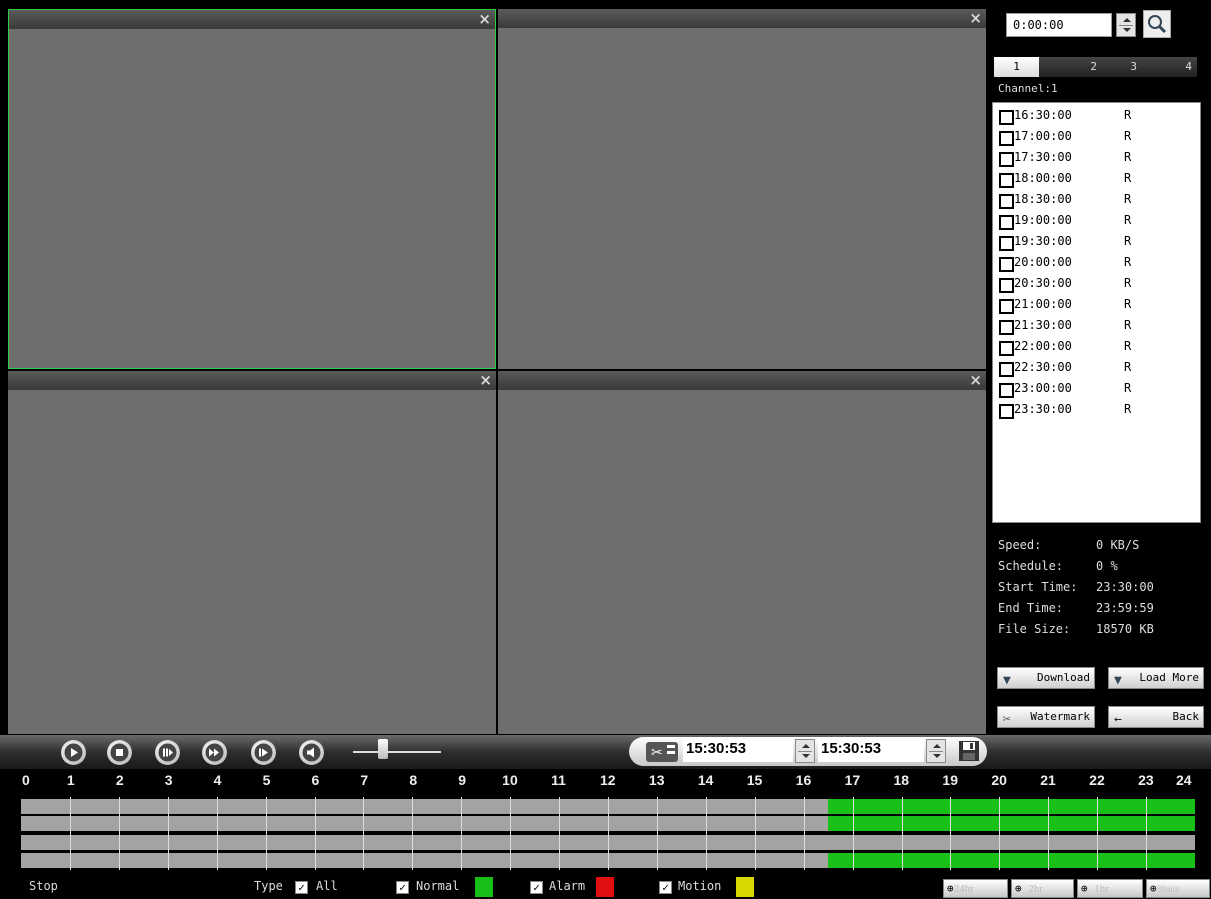 The width and height of the screenshot is (1211, 899). Describe the element at coordinates (1007, 719) in the screenshot. I see `watermark-icon: ✂` at that location.